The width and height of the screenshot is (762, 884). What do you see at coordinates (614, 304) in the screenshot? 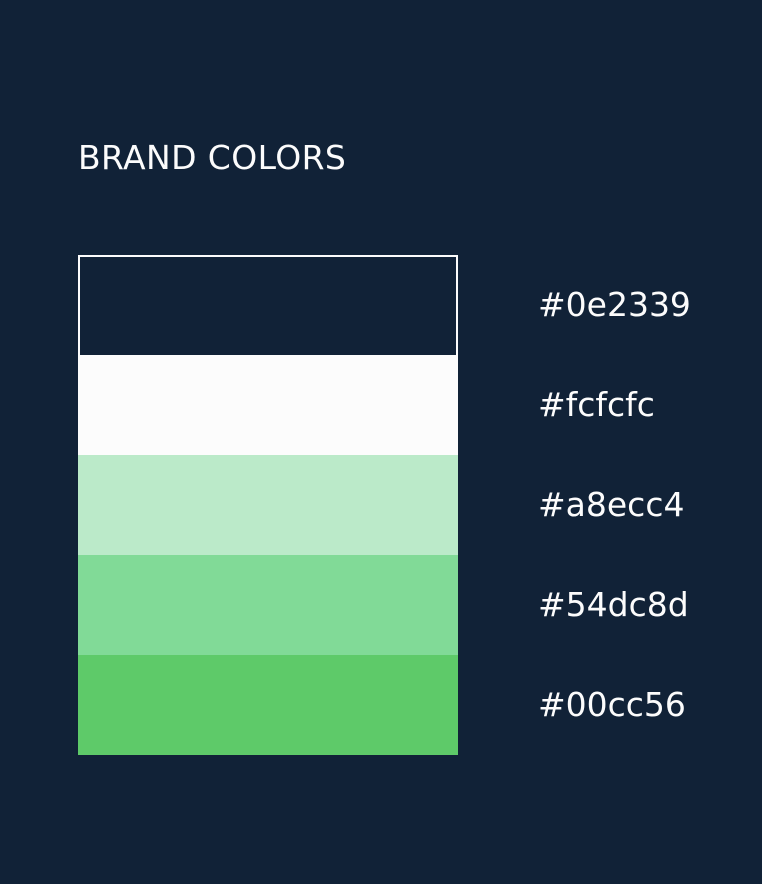
I see `hex-code-label: #0e2339` at bounding box center [614, 304].